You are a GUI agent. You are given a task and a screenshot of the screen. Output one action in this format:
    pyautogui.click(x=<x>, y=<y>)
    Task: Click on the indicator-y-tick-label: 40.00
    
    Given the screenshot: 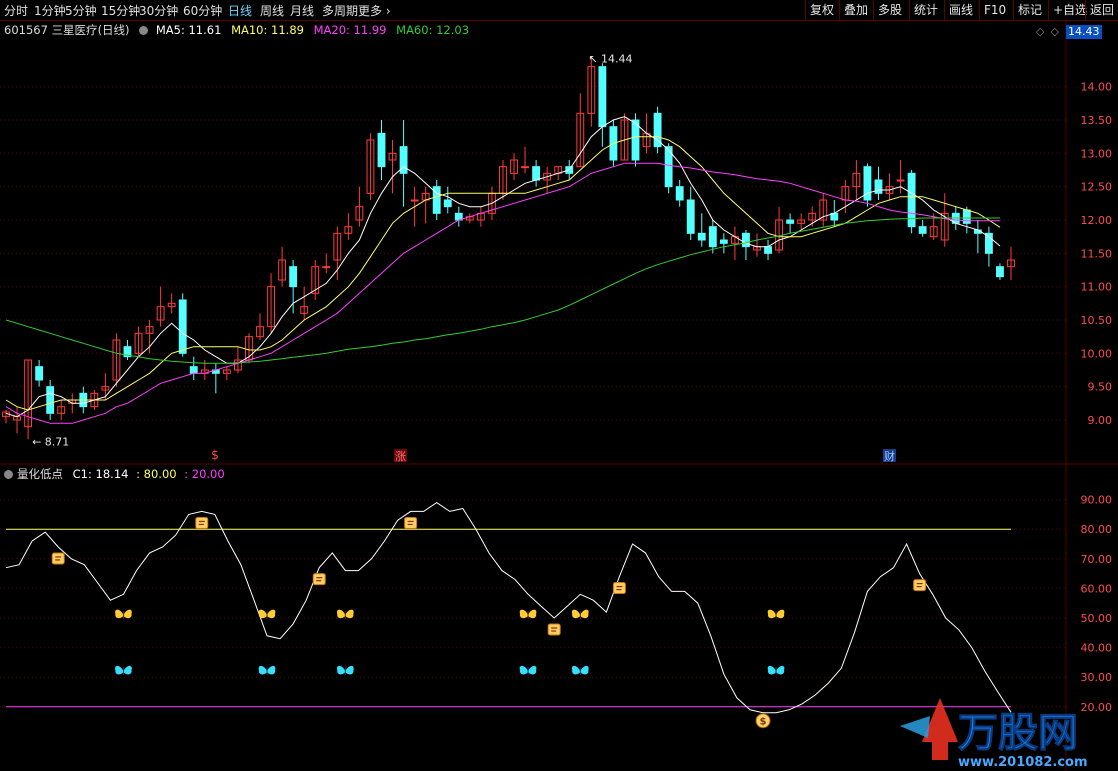 What is the action you would take?
    pyautogui.click(x=1097, y=648)
    